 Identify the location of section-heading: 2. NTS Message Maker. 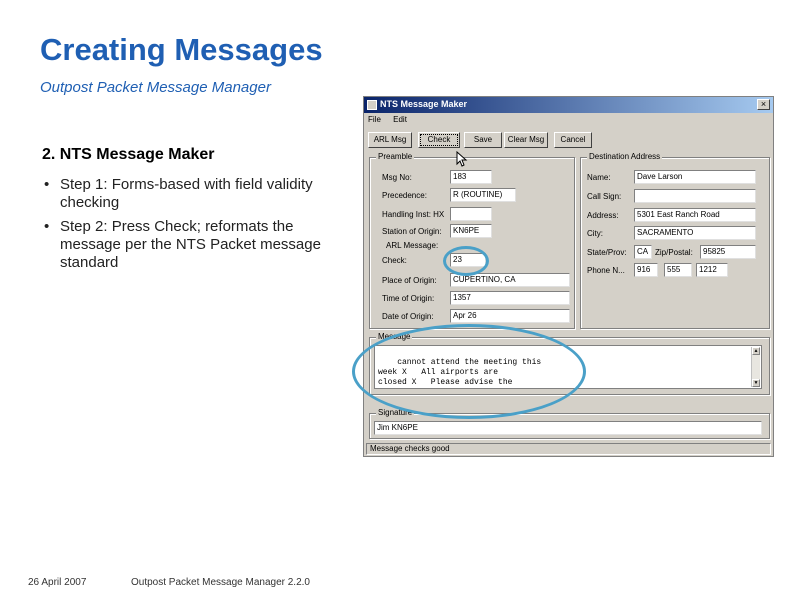
(128, 154).